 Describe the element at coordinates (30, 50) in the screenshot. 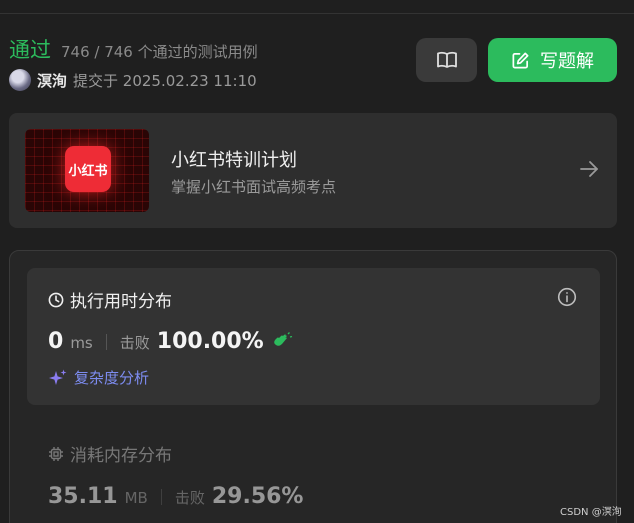

I see `status-accepted: 通过` at that location.